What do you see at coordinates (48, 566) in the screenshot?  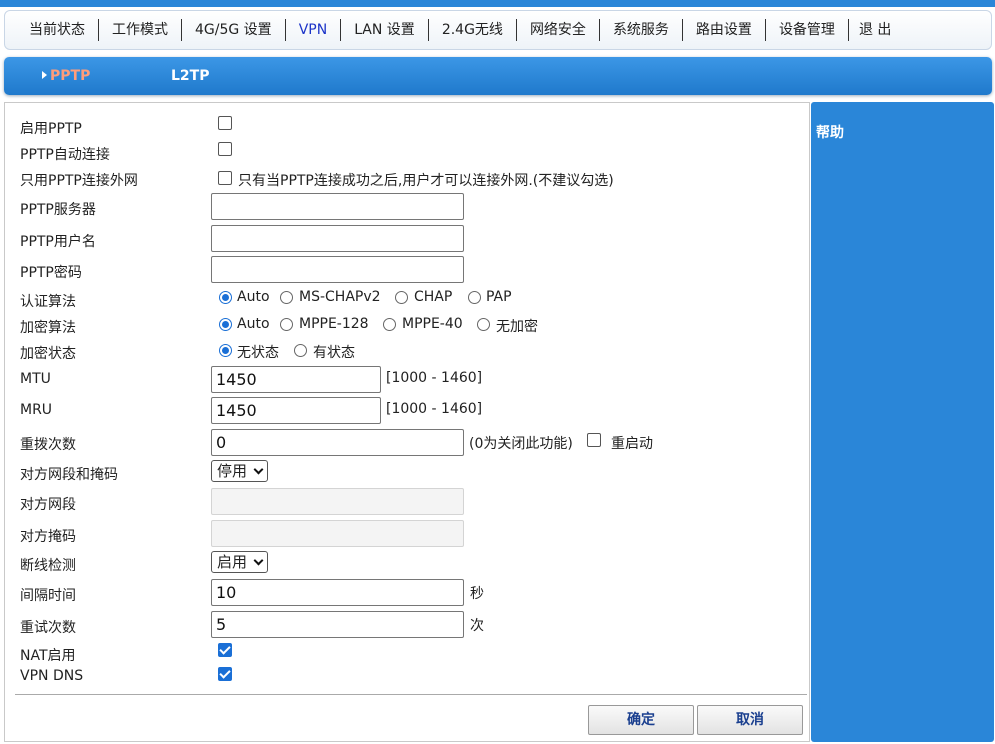 I see `link-detect-label: 断线检测` at bounding box center [48, 566].